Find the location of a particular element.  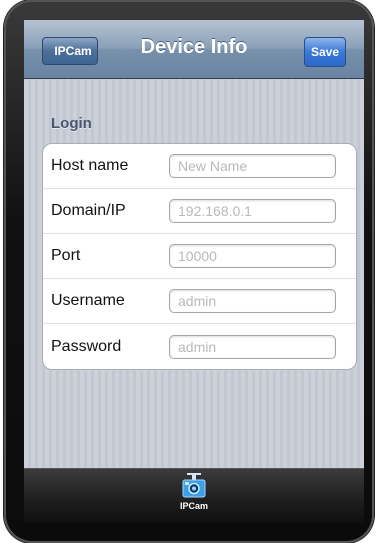

save-button: Save is located at coordinates (325, 52).